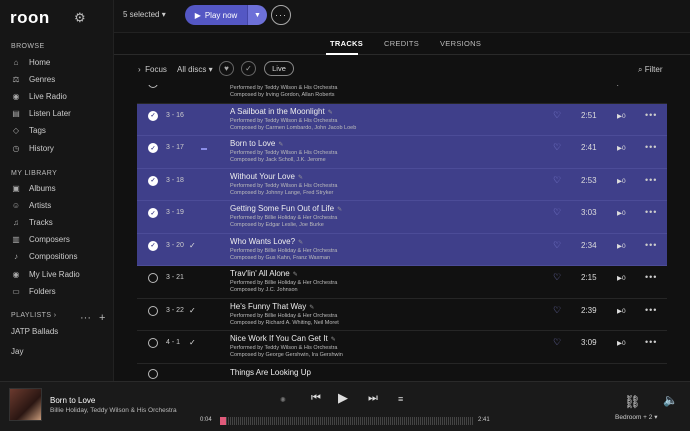  Describe the element at coordinates (286, 208) in the screenshot. I see `track-title: Getting Some Fun Out of Life ✎` at that location.